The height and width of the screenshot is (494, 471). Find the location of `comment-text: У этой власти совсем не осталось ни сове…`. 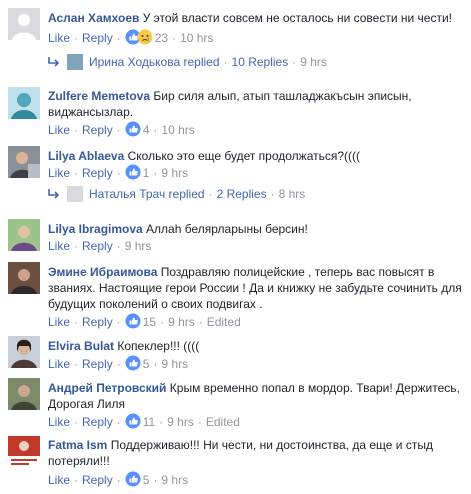

comment-text: У этой власти совсем не осталось ни сове… is located at coordinates (297, 18).